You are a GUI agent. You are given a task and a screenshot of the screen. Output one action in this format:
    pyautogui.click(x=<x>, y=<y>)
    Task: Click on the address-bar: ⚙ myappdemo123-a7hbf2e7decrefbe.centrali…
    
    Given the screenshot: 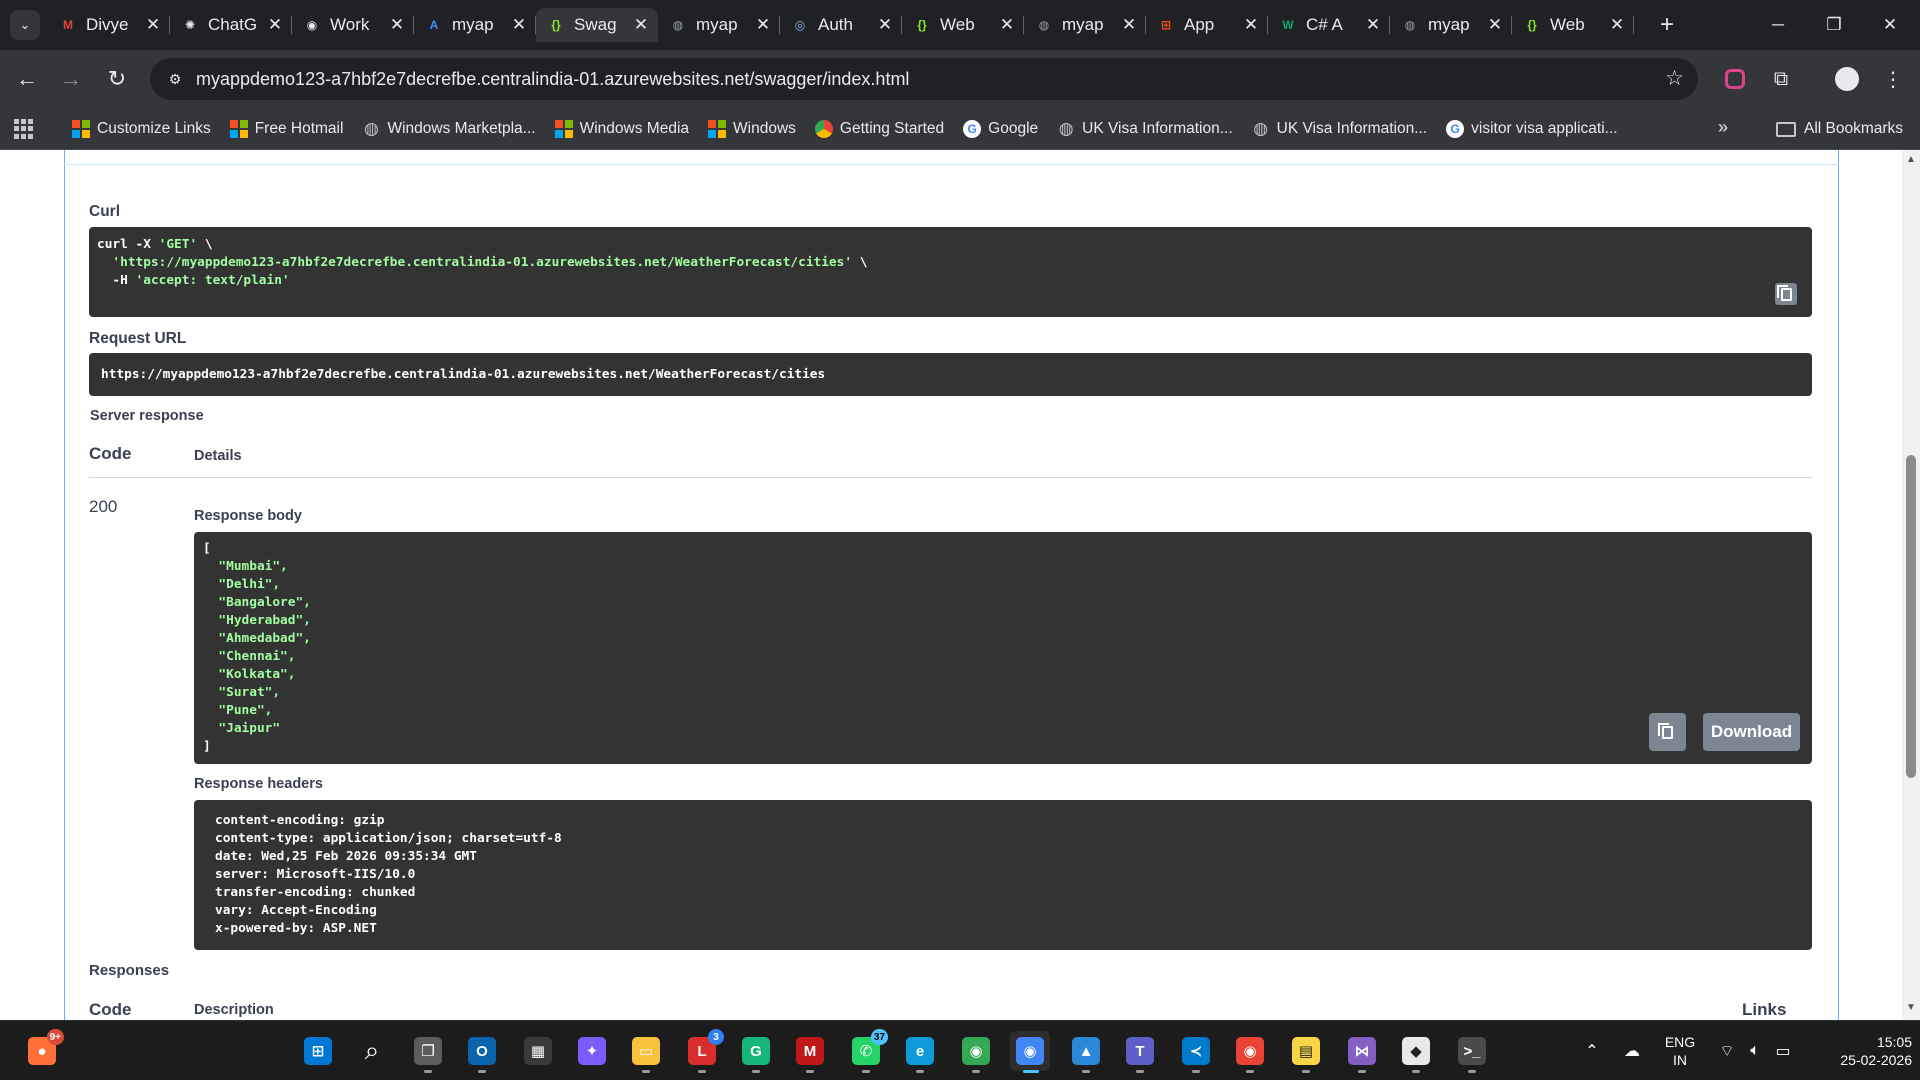 What is the action you would take?
    pyautogui.click(x=924, y=79)
    